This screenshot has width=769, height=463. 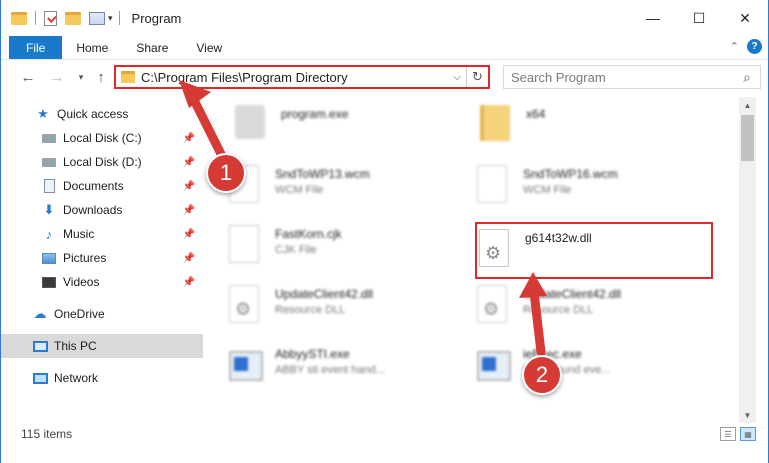 What do you see at coordinates (457, 77) in the screenshot?
I see `chevron-down-icon: ⌵` at bounding box center [457, 77].